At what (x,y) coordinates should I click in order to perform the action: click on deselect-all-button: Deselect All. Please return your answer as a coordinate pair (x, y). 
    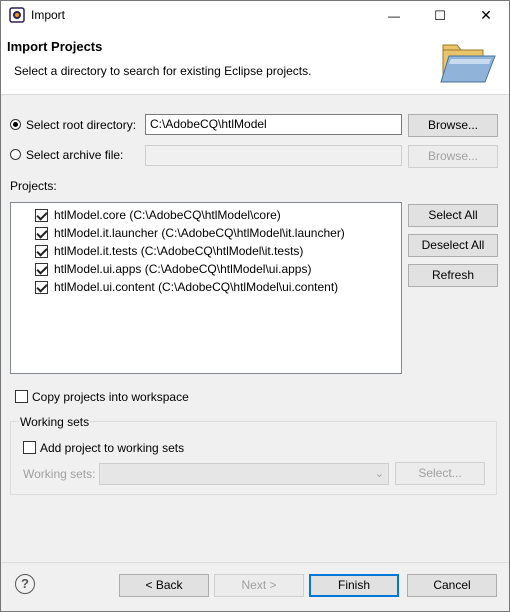
    Looking at the image, I should click on (453, 245).